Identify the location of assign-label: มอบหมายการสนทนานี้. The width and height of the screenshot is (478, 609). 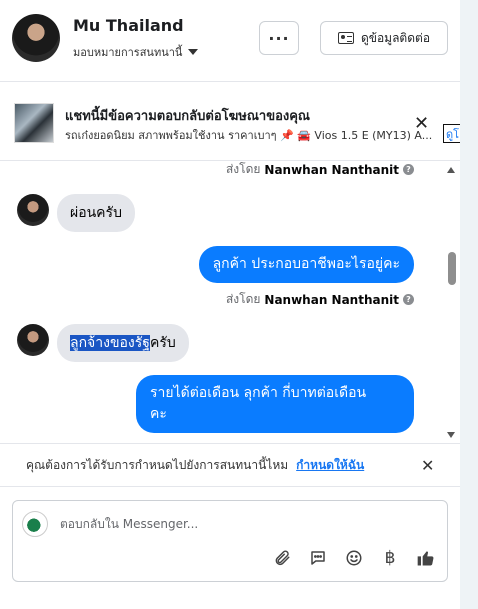
(128, 52).